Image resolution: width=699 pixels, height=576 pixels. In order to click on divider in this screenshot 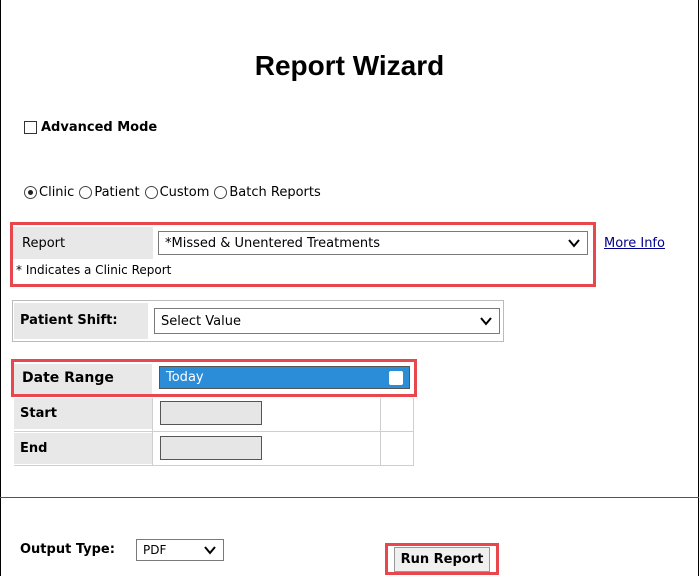, I will do `click(349, 497)`.